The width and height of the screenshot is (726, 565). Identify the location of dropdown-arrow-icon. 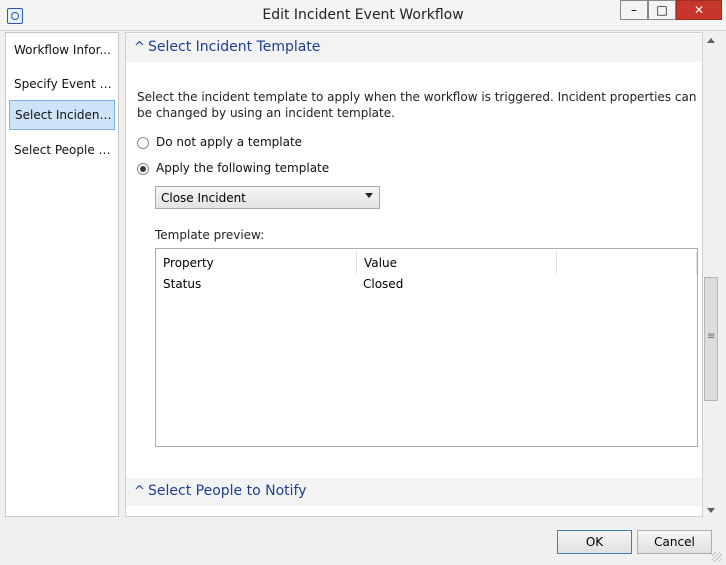
(369, 195).